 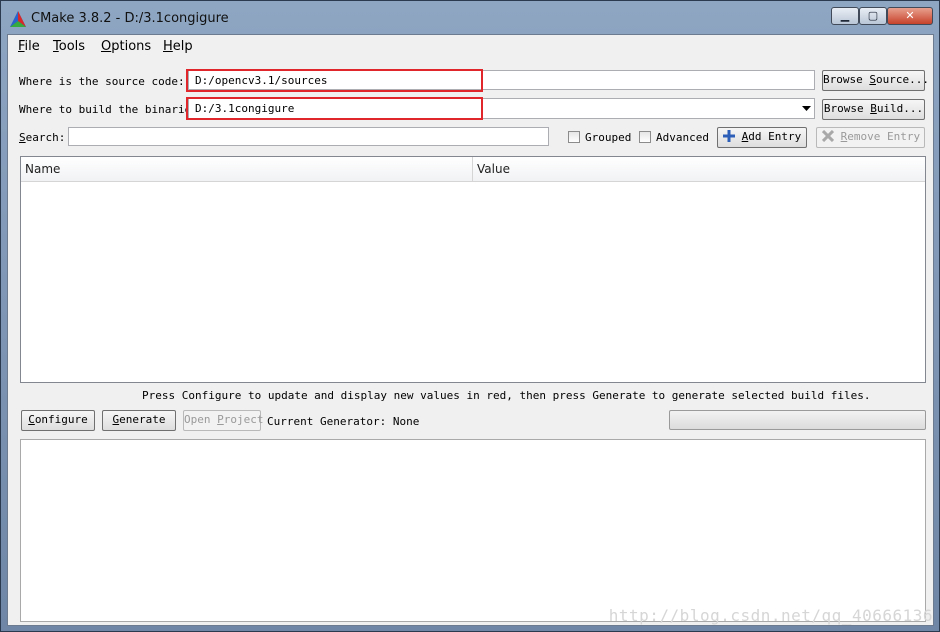 What do you see at coordinates (574, 137) in the screenshot?
I see `grouped-checkbox` at bounding box center [574, 137].